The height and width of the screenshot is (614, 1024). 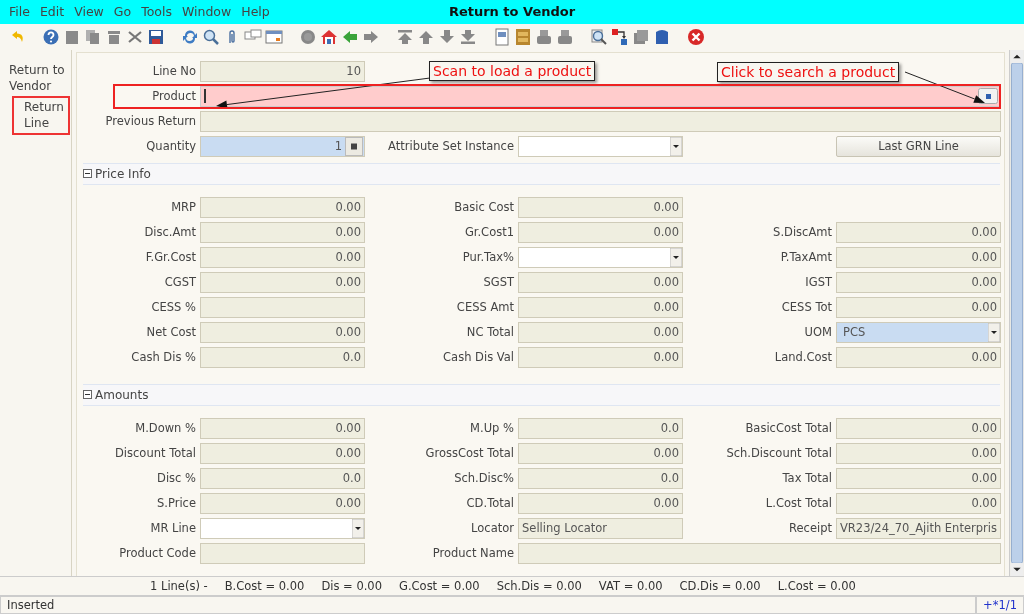 What do you see at coordinates (173, 307) in the screenshot?
I see `field-label: CESS %` at bounding box center [173, 307].